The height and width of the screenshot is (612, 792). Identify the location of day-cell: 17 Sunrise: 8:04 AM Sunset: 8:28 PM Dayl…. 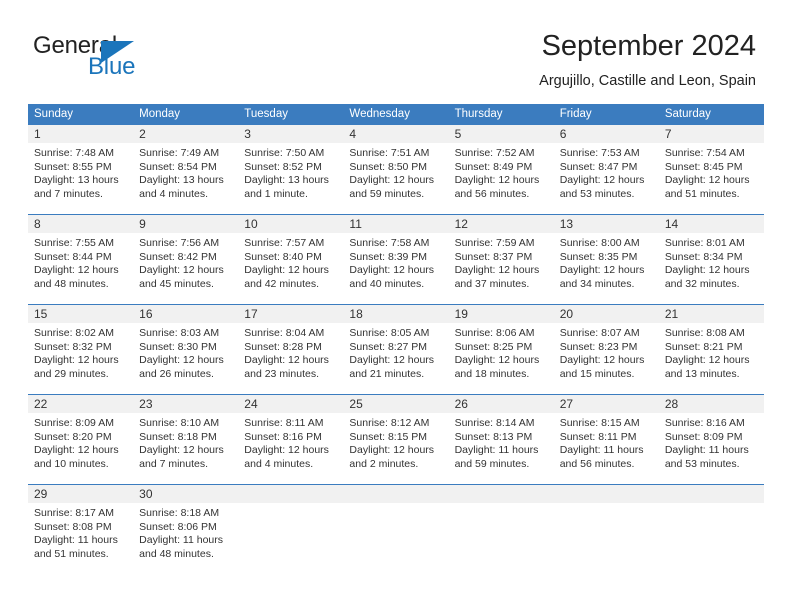
(291, 349).